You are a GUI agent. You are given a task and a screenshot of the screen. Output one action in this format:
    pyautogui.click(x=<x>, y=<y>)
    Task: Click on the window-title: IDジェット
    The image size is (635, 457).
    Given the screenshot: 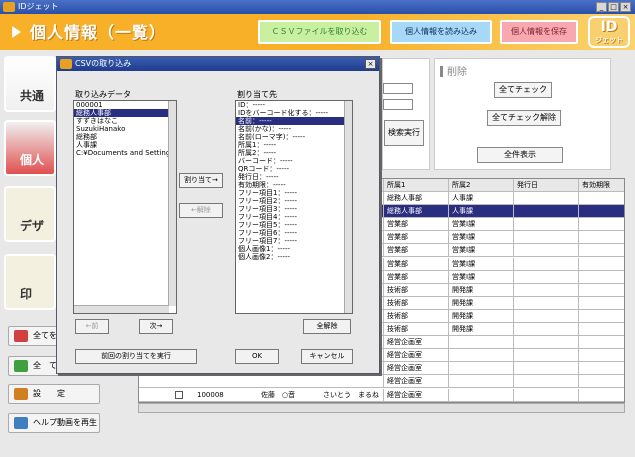 What is the action you would take?
    pyautogui.click(x=38, y=6)
    